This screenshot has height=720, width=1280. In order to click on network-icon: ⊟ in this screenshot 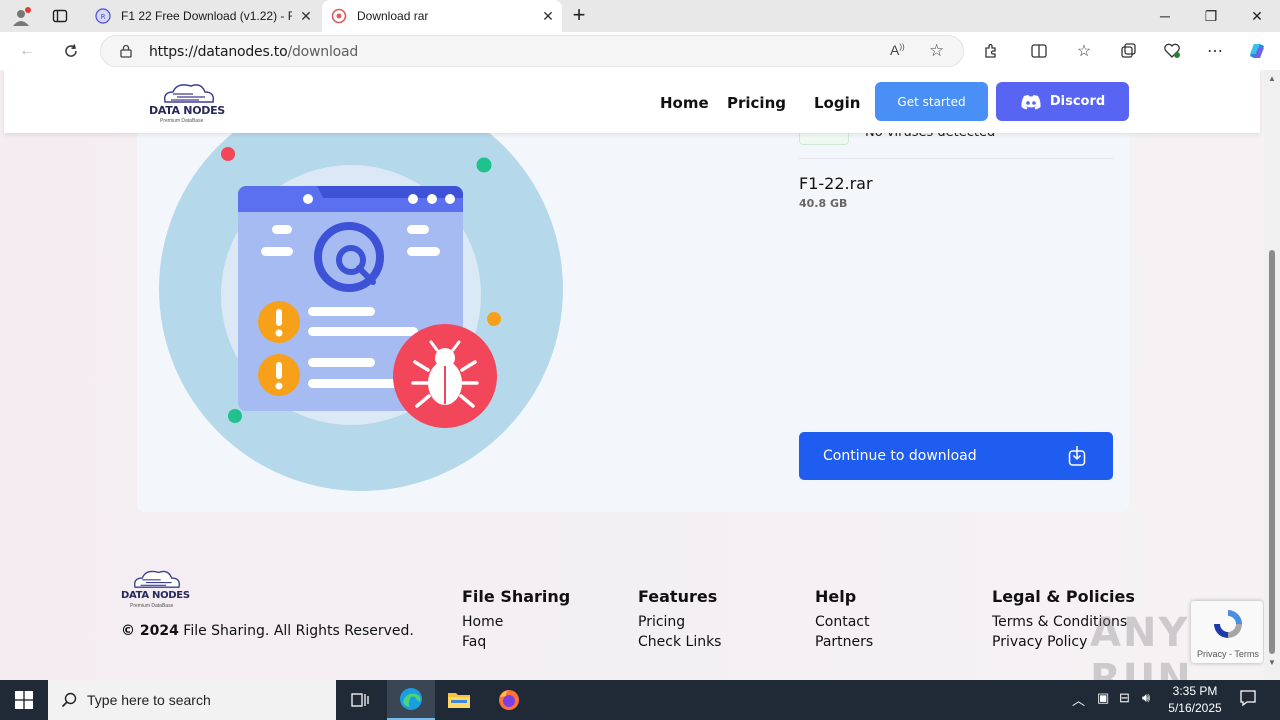, I will do `click(1124, 698)`.